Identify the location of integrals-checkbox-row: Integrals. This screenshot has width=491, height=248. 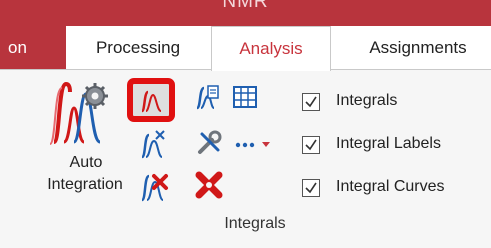
(382, 102).